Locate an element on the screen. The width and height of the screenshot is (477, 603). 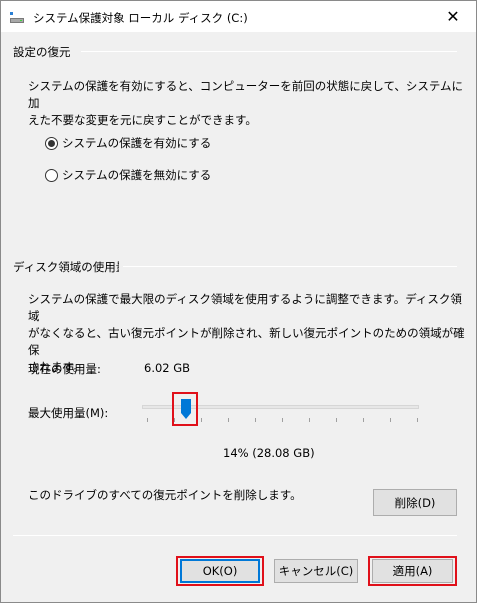
close-button: ✕ is located at coordinates (453, 16).